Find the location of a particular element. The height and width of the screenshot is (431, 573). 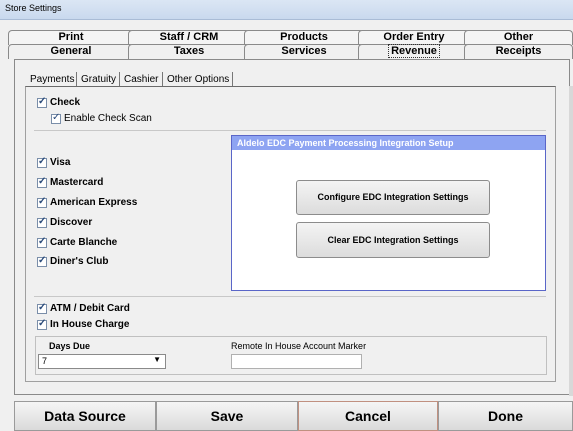

tab-other: Other is located at coordinates (518, 37).